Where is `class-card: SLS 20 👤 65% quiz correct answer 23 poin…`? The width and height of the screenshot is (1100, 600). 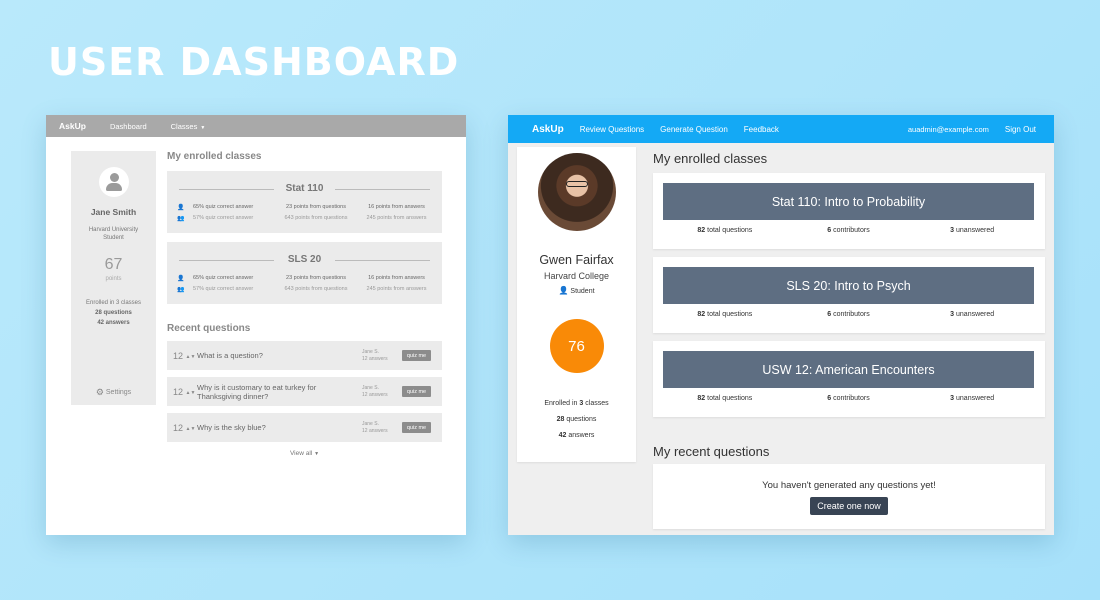 class-card: SLS 20 👤 65% quiz correct answer 23 poin… is located at coordinates (304, 273).